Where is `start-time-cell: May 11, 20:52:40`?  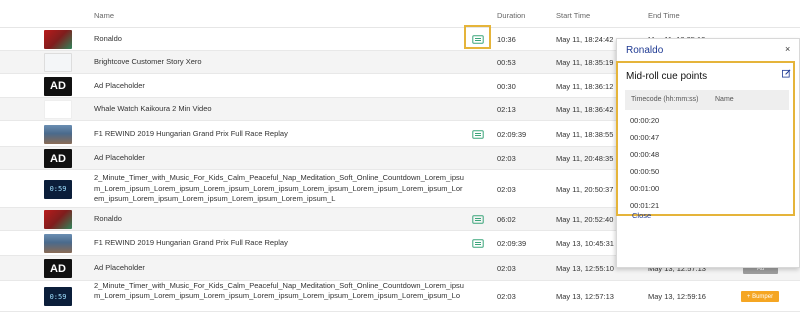 start-time-cell: May 11, 20:52:40 is located at coordinates (585, 219).